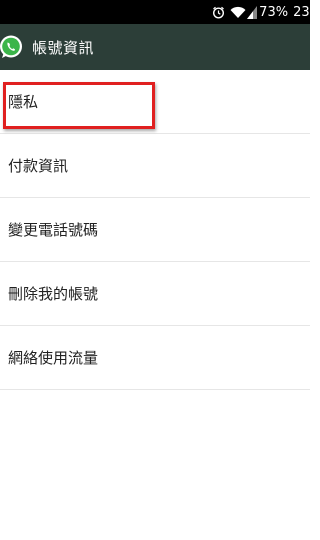  Describe the element at coordinates (53, 358) in the screenshot. I see `menu-item-label: 網絡使用流量` at that location.